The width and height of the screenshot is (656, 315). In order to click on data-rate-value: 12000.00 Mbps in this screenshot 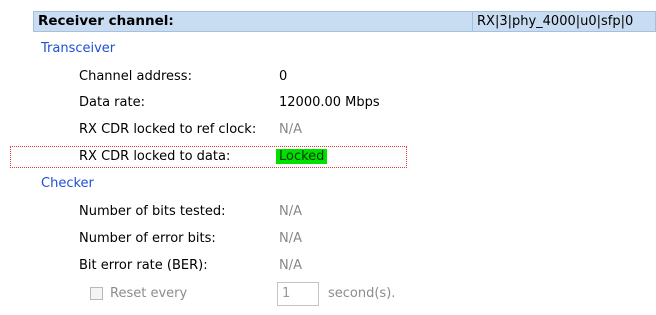, I will do `click(329, 102)`.